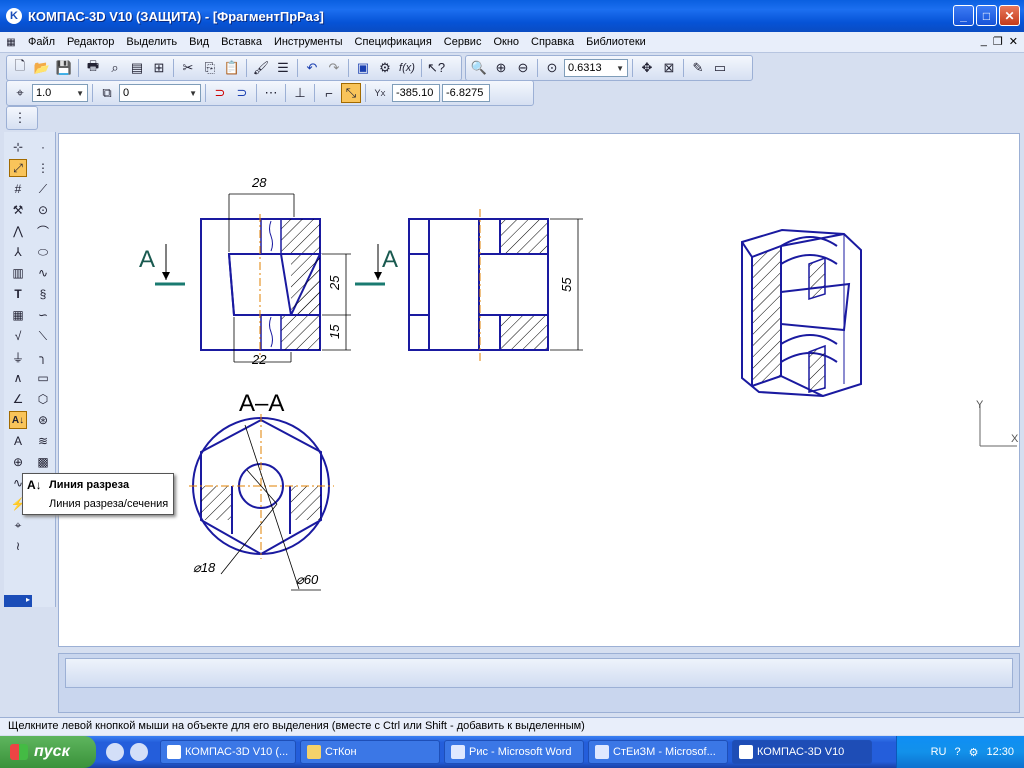  I want to click on edit-icon: ⚒, so click(18, 210).